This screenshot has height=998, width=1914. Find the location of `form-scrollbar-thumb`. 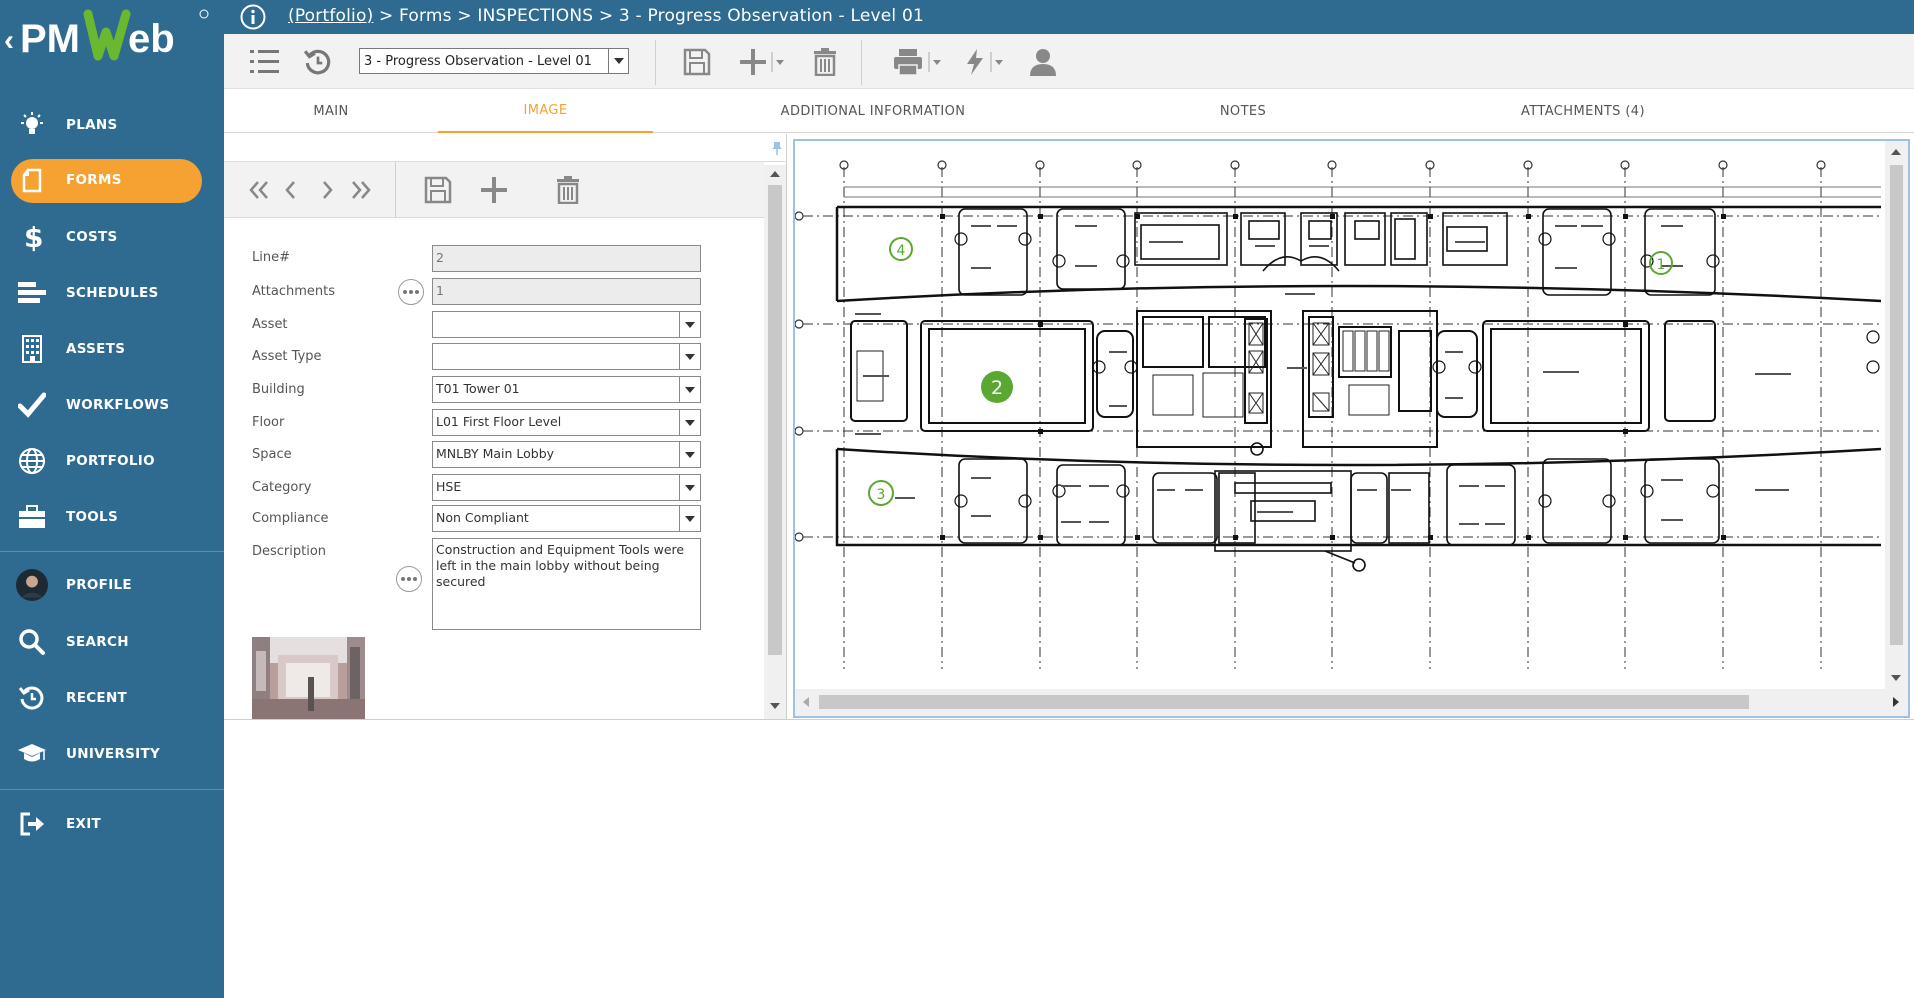

form-scrollbar-thumb is located at coordinates (775, 420).